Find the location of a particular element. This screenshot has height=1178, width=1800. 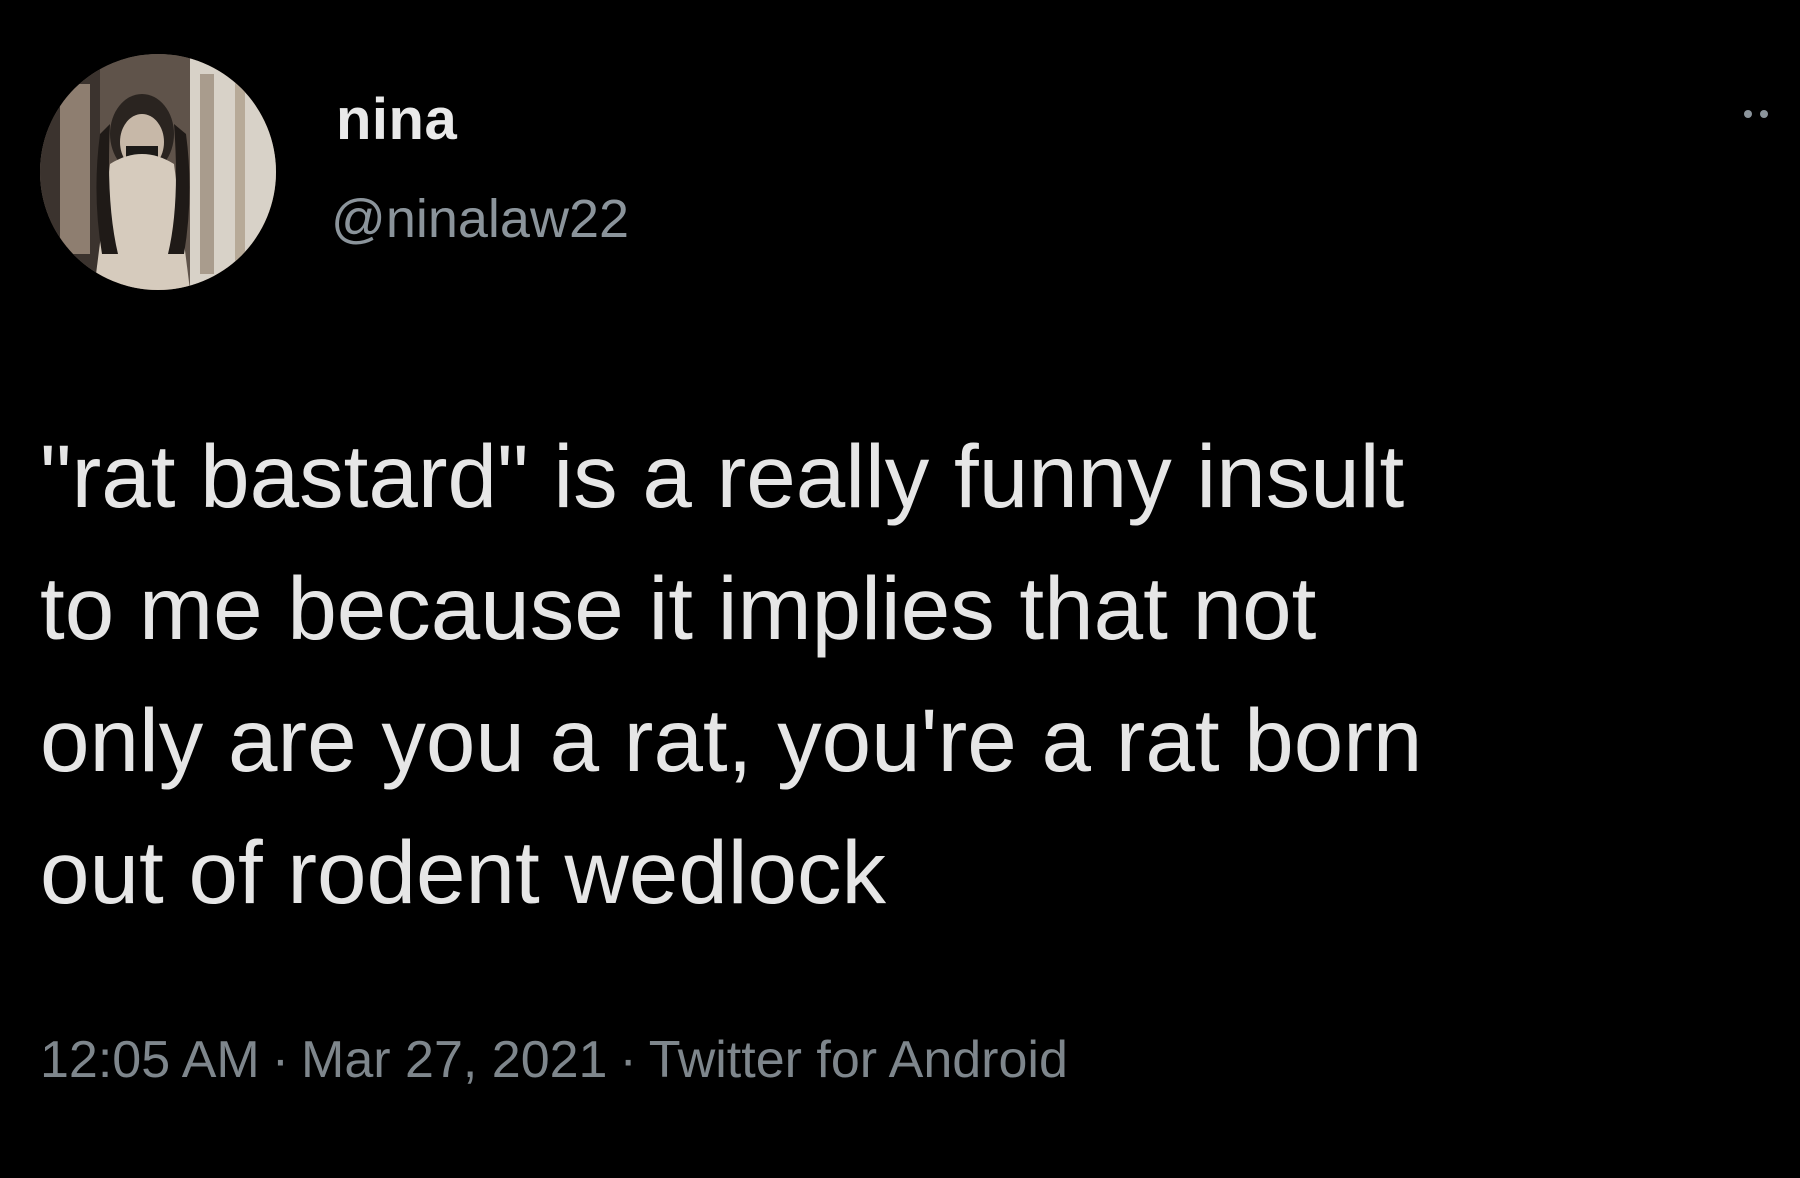

profile-photo-icon is located at coordinates (158, 172).